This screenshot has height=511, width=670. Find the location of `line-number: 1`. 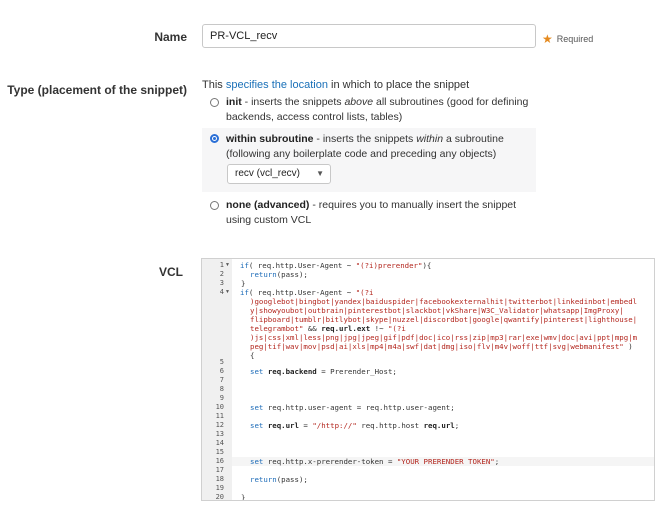

line-number: 1 is located at coordinates (221, 265).